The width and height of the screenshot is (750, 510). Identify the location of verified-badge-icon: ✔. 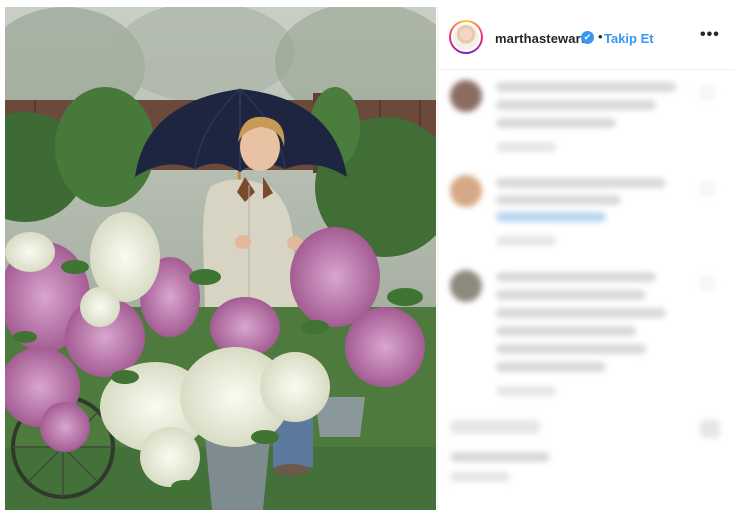
(587, 37).